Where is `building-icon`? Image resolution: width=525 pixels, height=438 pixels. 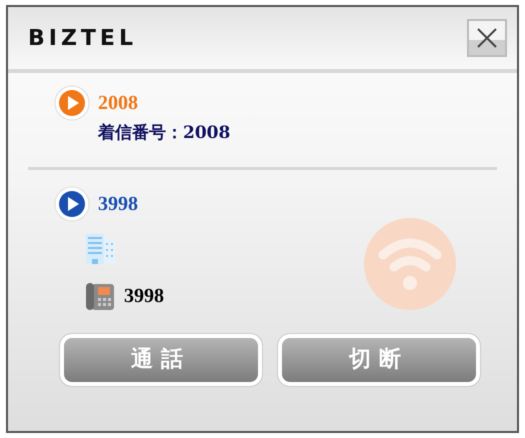
building-icon is located at coordinates (100, 249).